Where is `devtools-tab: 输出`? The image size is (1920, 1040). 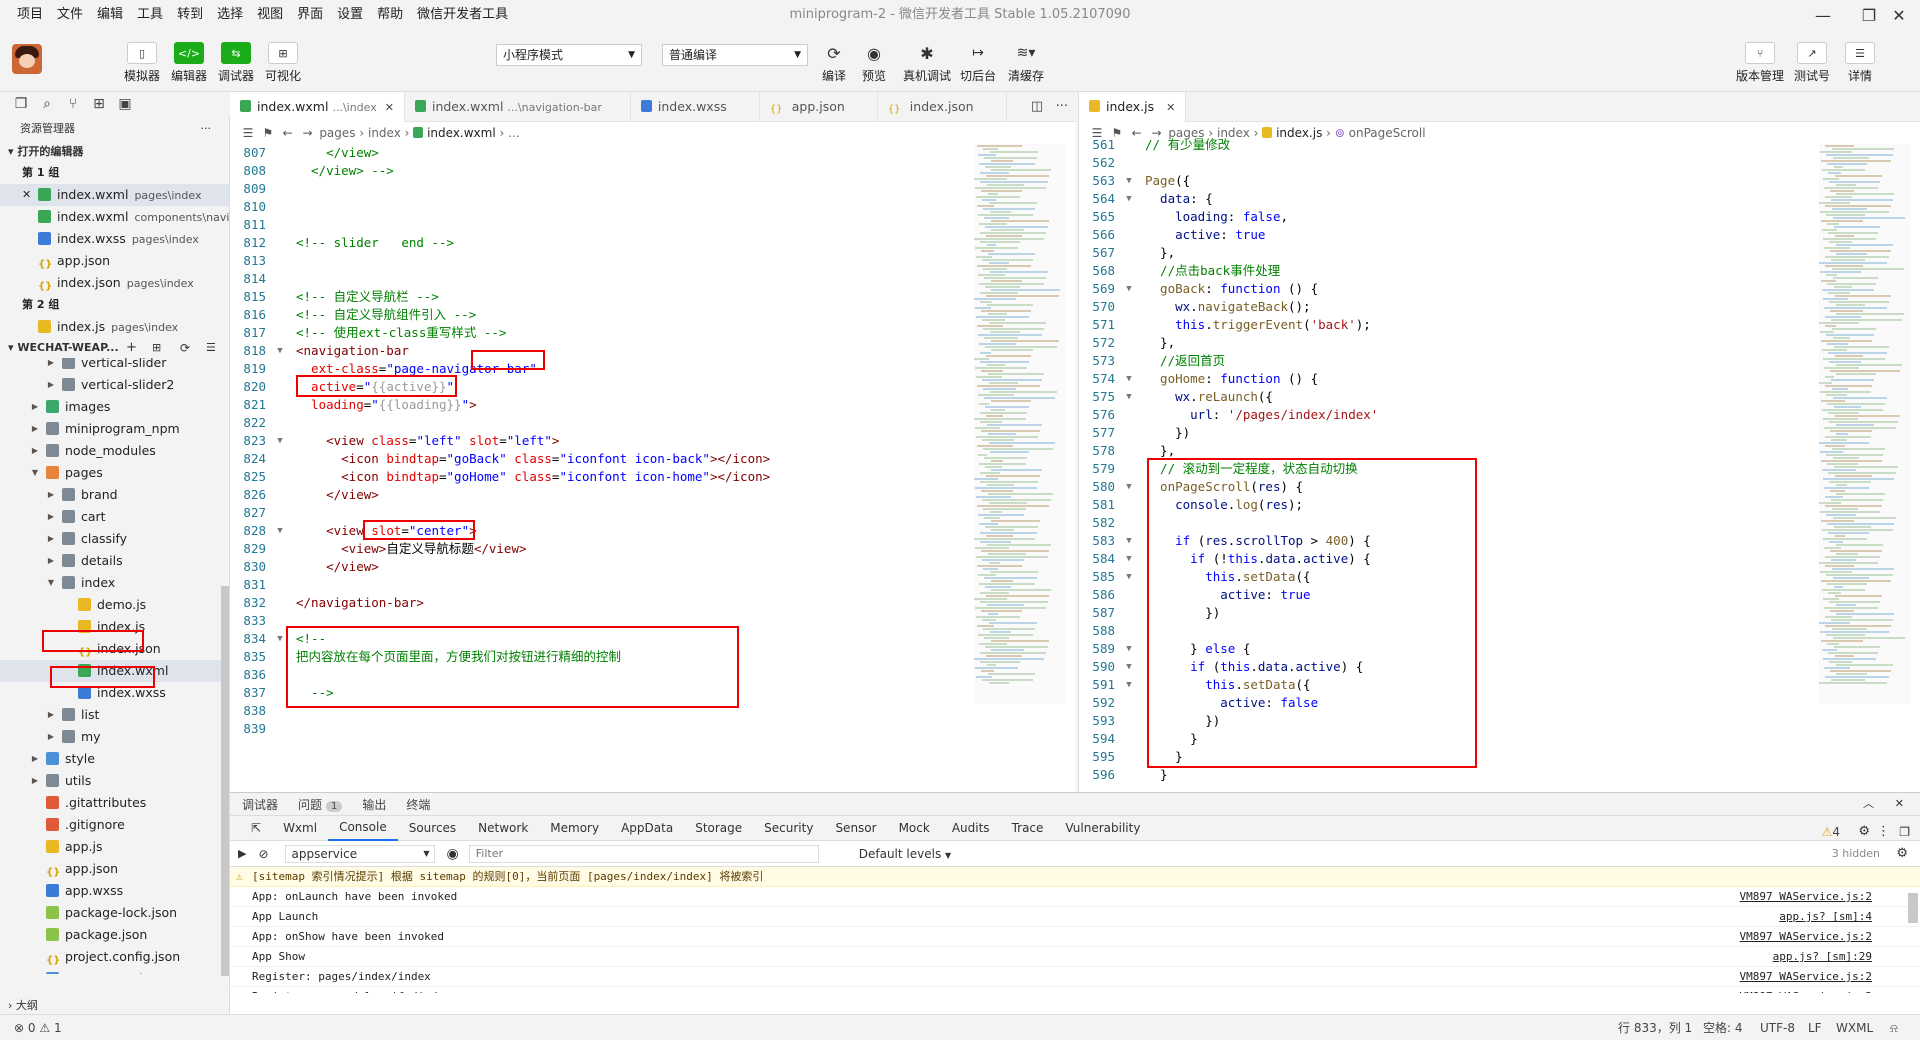 devtools-tab: 输出 is located at coordinates (374, 804).